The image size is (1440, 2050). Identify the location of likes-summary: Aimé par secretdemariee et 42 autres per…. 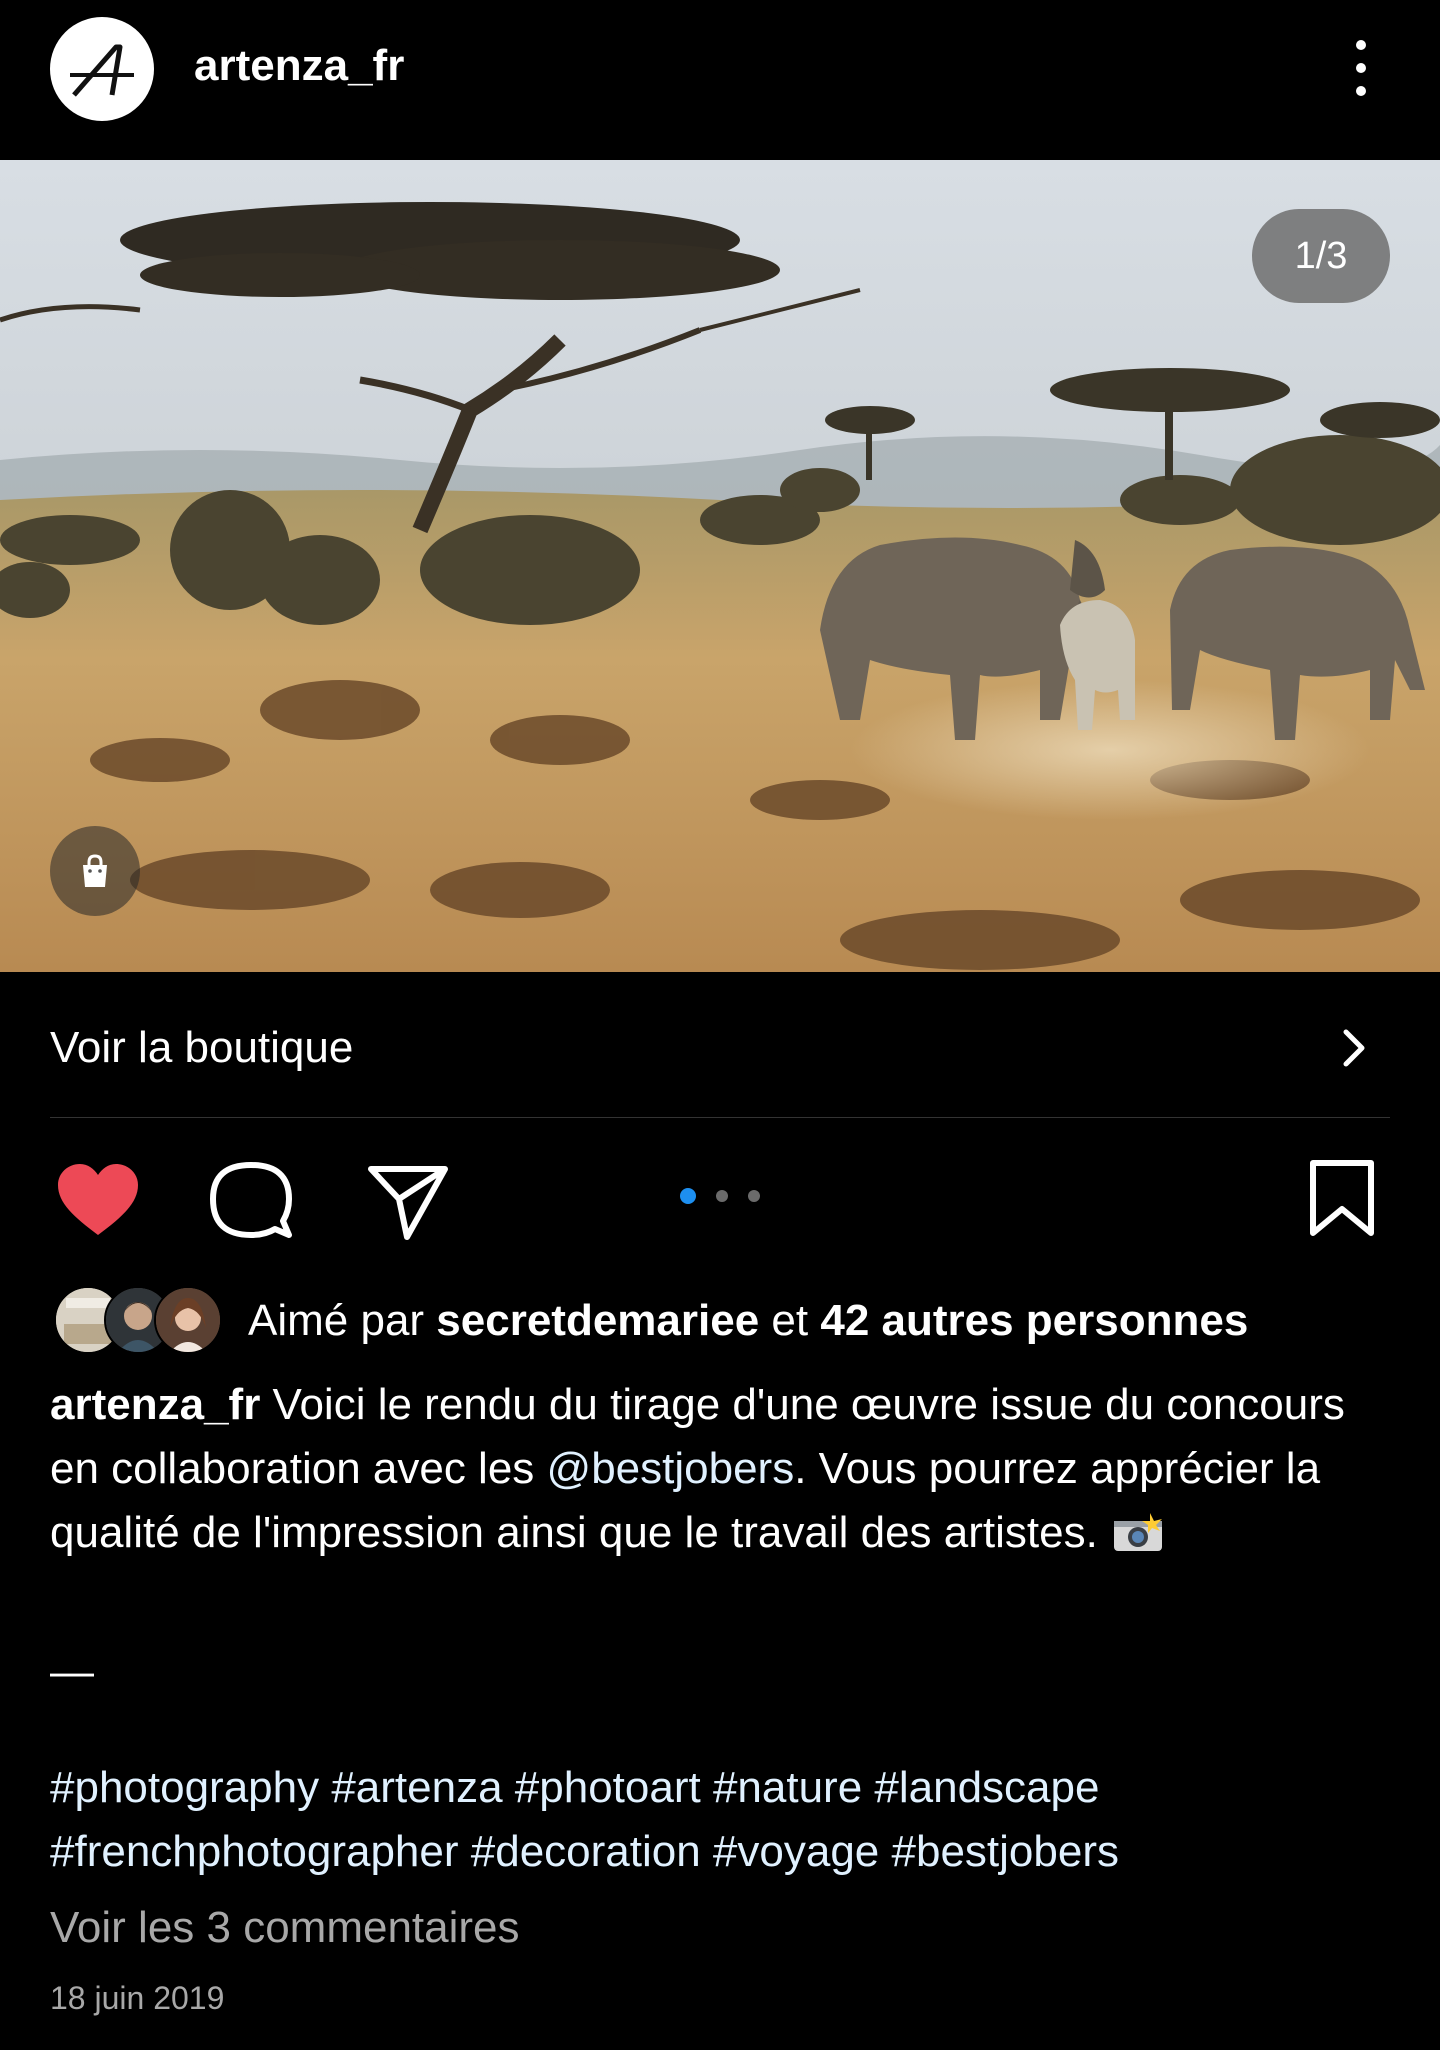
(748, 1321).